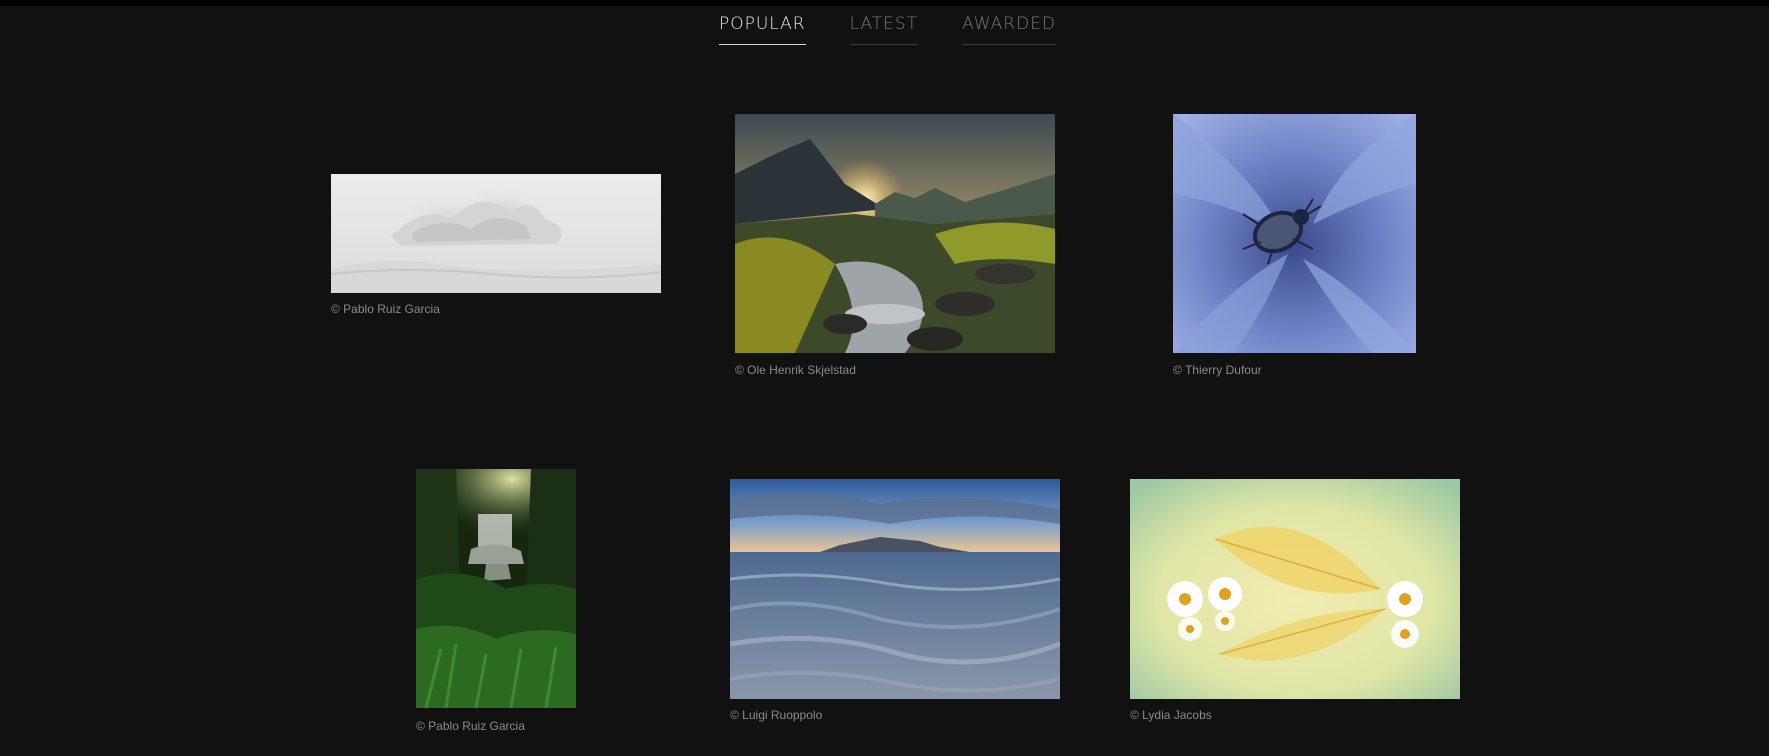  What do you see at coordinates (895, 589) in the screenshot?
I see `photo-beach-island` at bounding box center [895, 589].